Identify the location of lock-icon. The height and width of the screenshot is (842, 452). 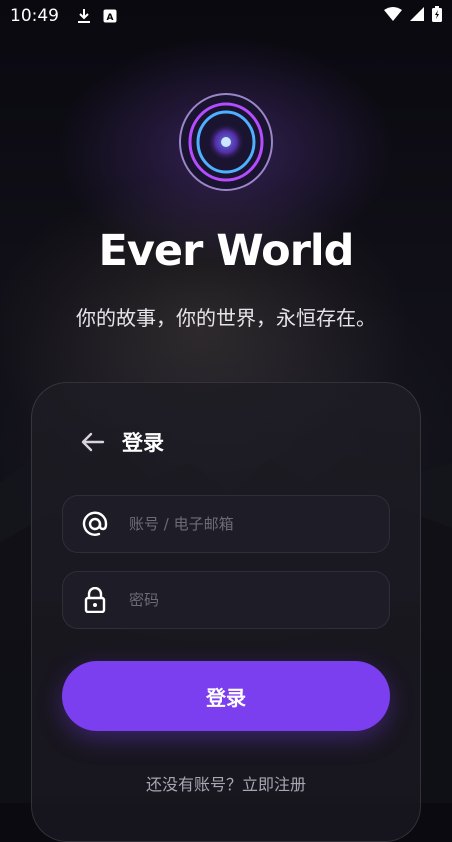
(95, 600).